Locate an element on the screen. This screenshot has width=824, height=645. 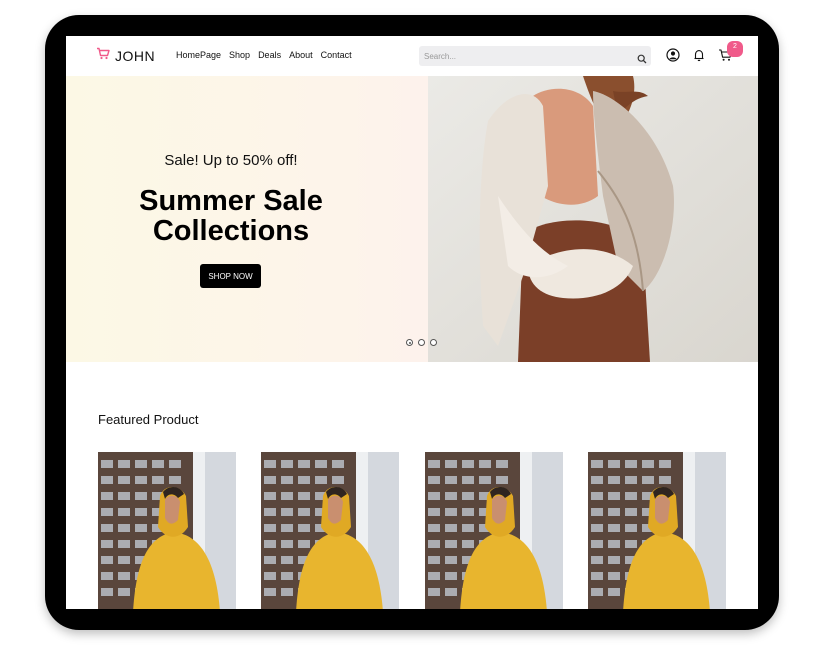
cart-button: 2 is located at coordinates (730, 52).